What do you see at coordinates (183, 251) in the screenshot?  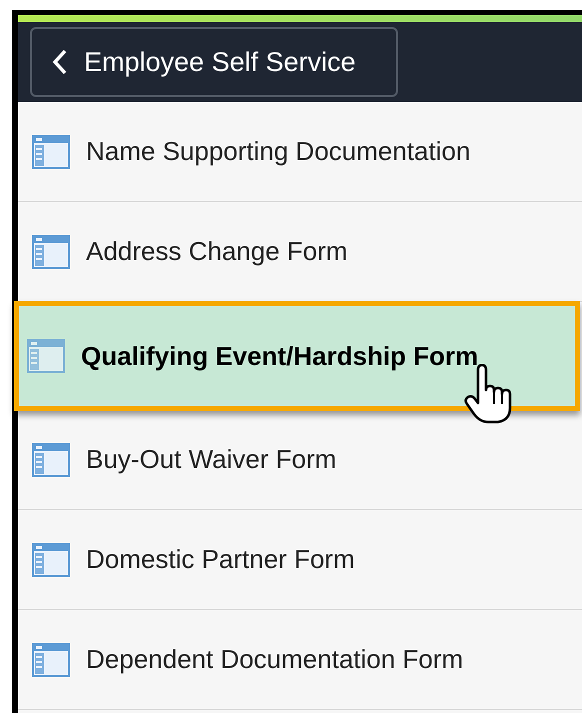 I see `menu-item: Address Change Form` at bounding box center [183, 251].